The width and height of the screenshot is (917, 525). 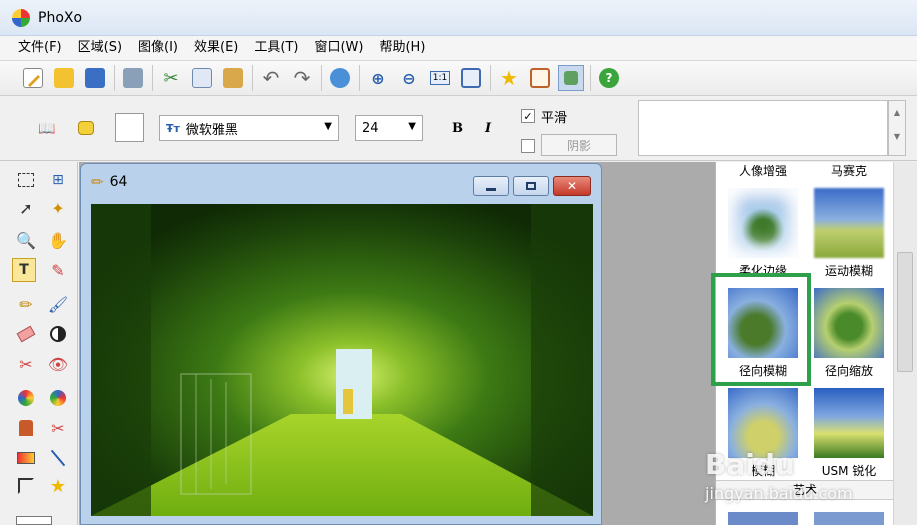 I want to click on stamp-icon, so click(x=26, y=428).